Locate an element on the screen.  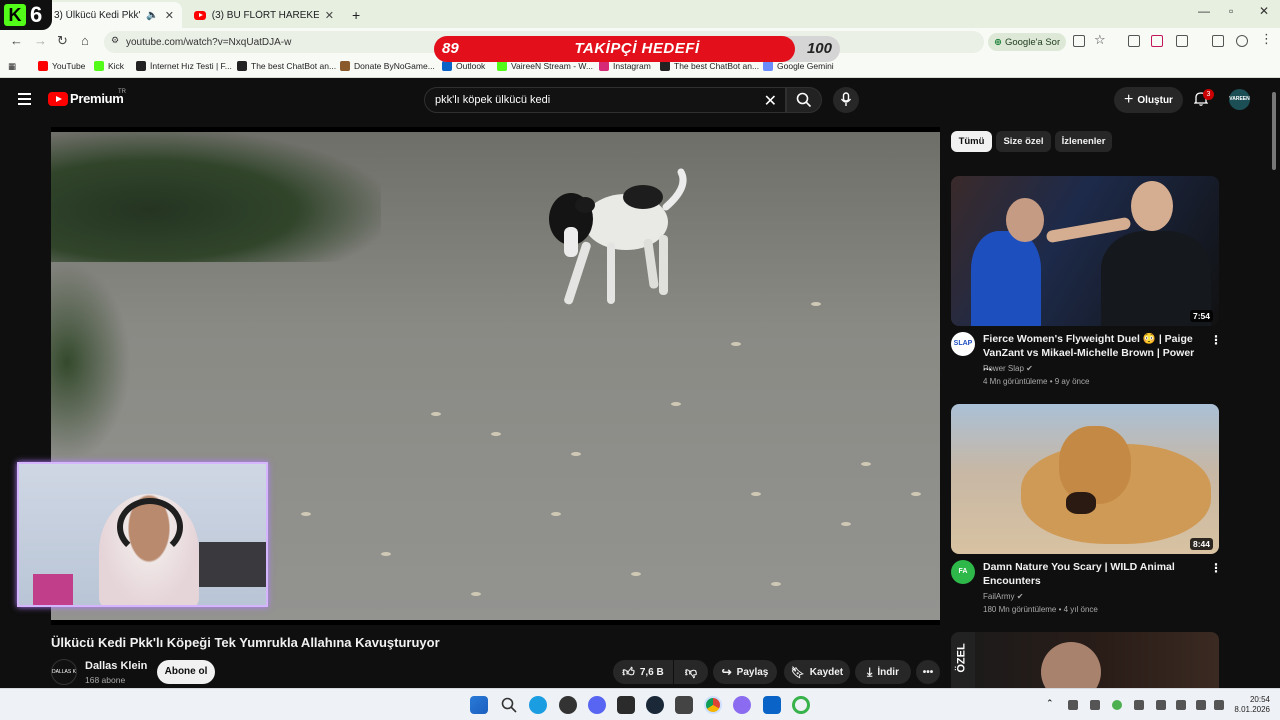
youtube-favicon-icon is located at coordinates (200, 15).